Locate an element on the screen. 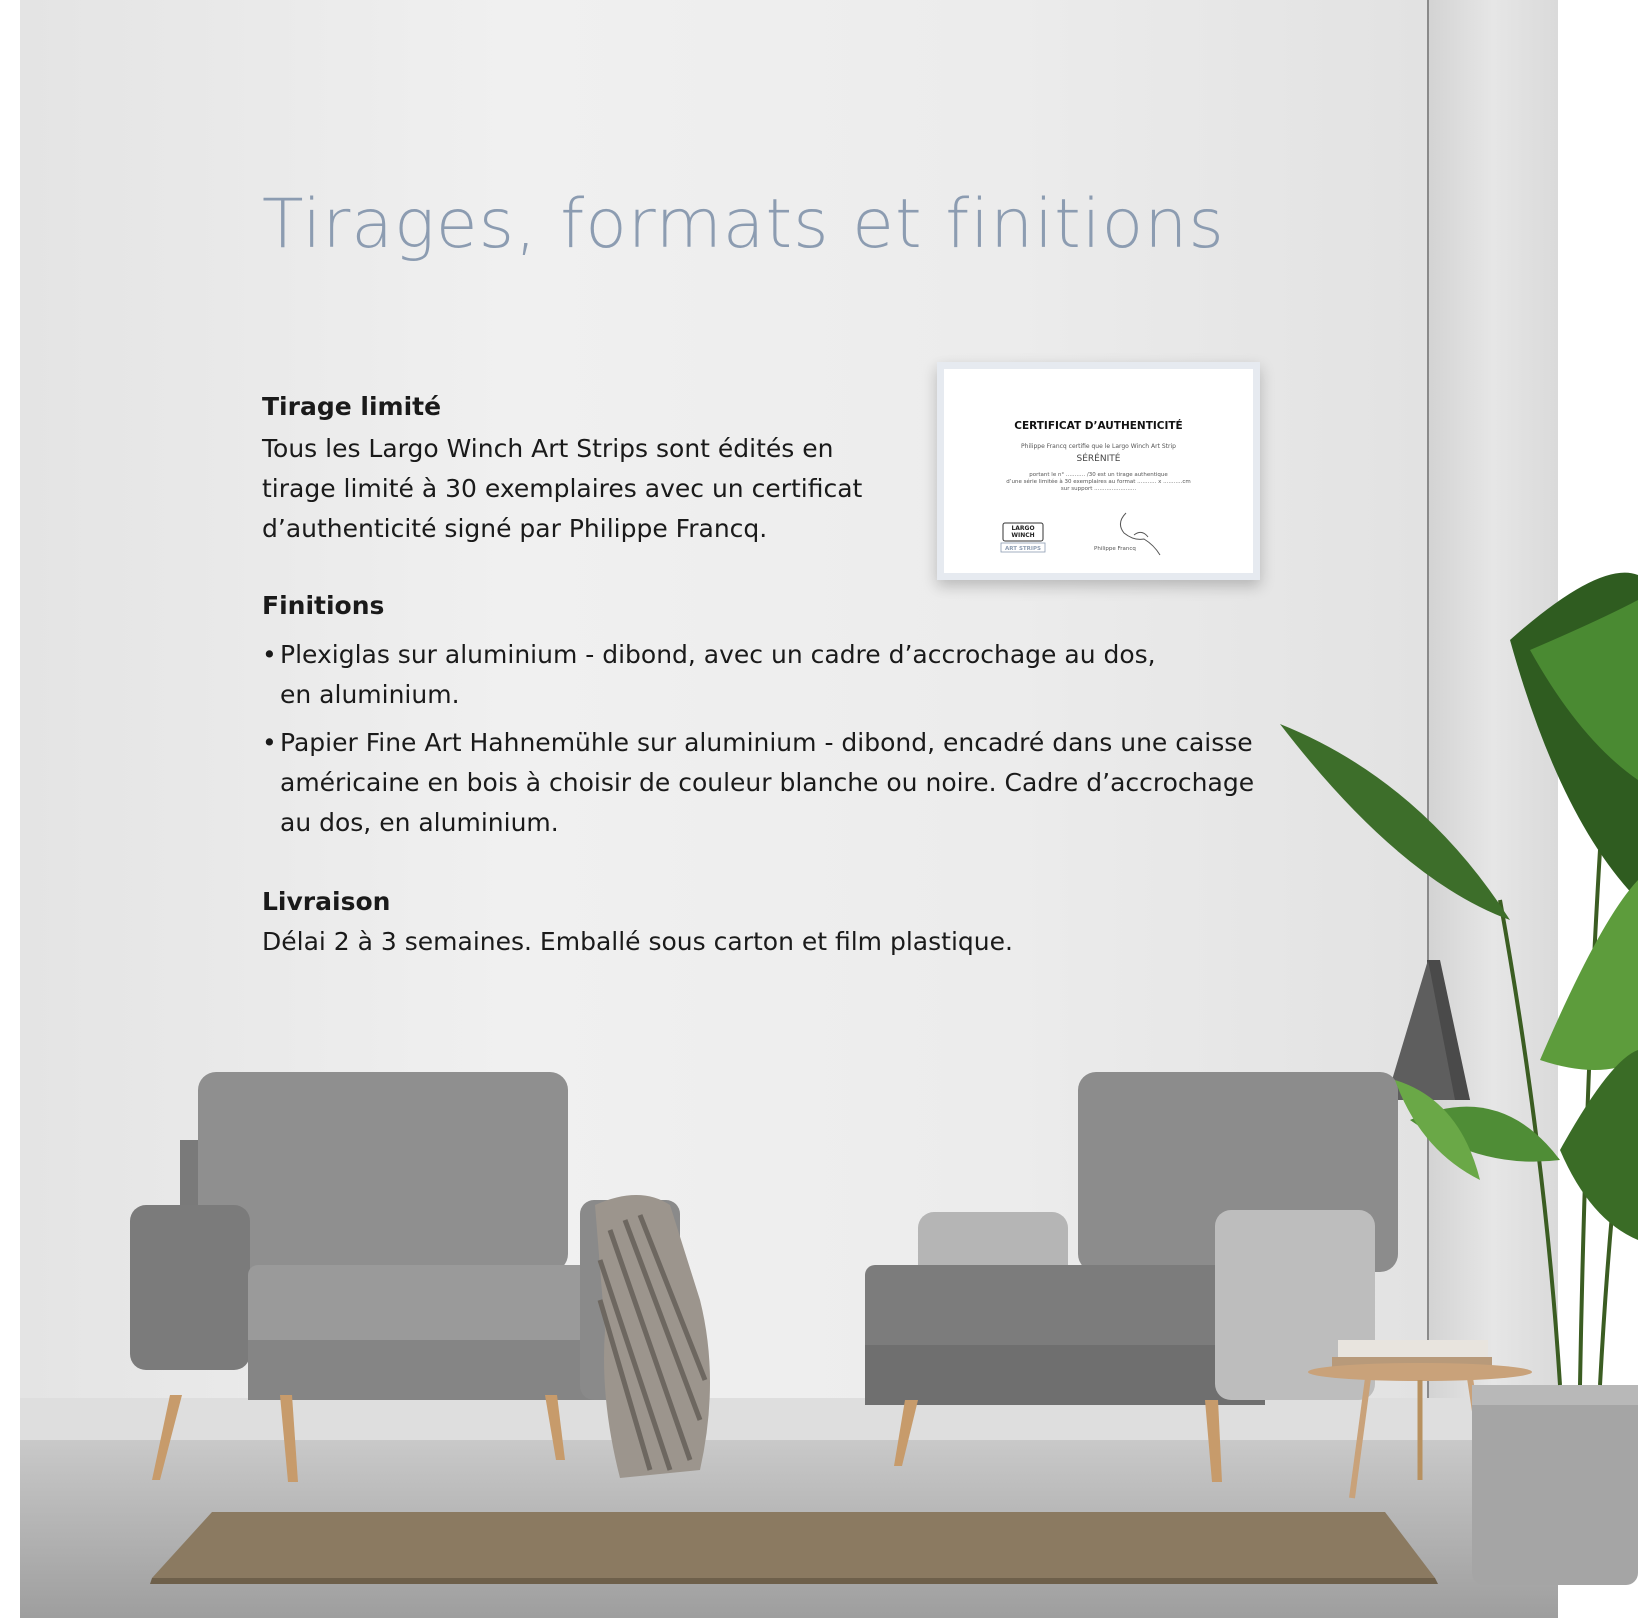  finition-2-line-3: au dos, en aluminium. is located at coordinates (419, 822).